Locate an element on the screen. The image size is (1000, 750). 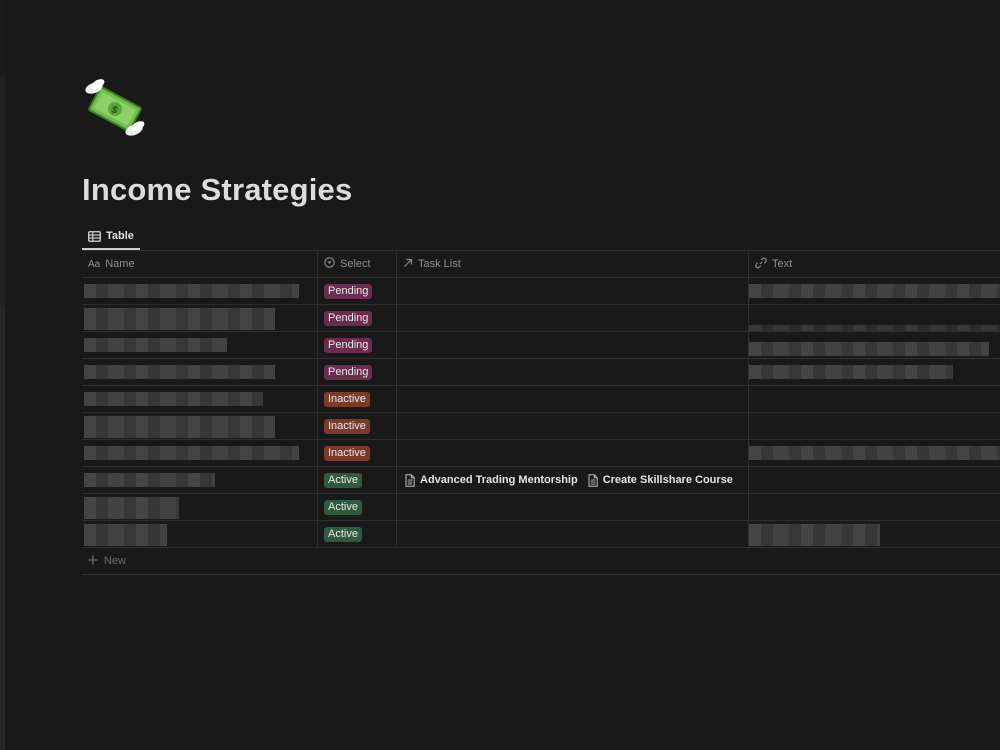
column-header-task-list: Task List is located at coordinates (573, 264).